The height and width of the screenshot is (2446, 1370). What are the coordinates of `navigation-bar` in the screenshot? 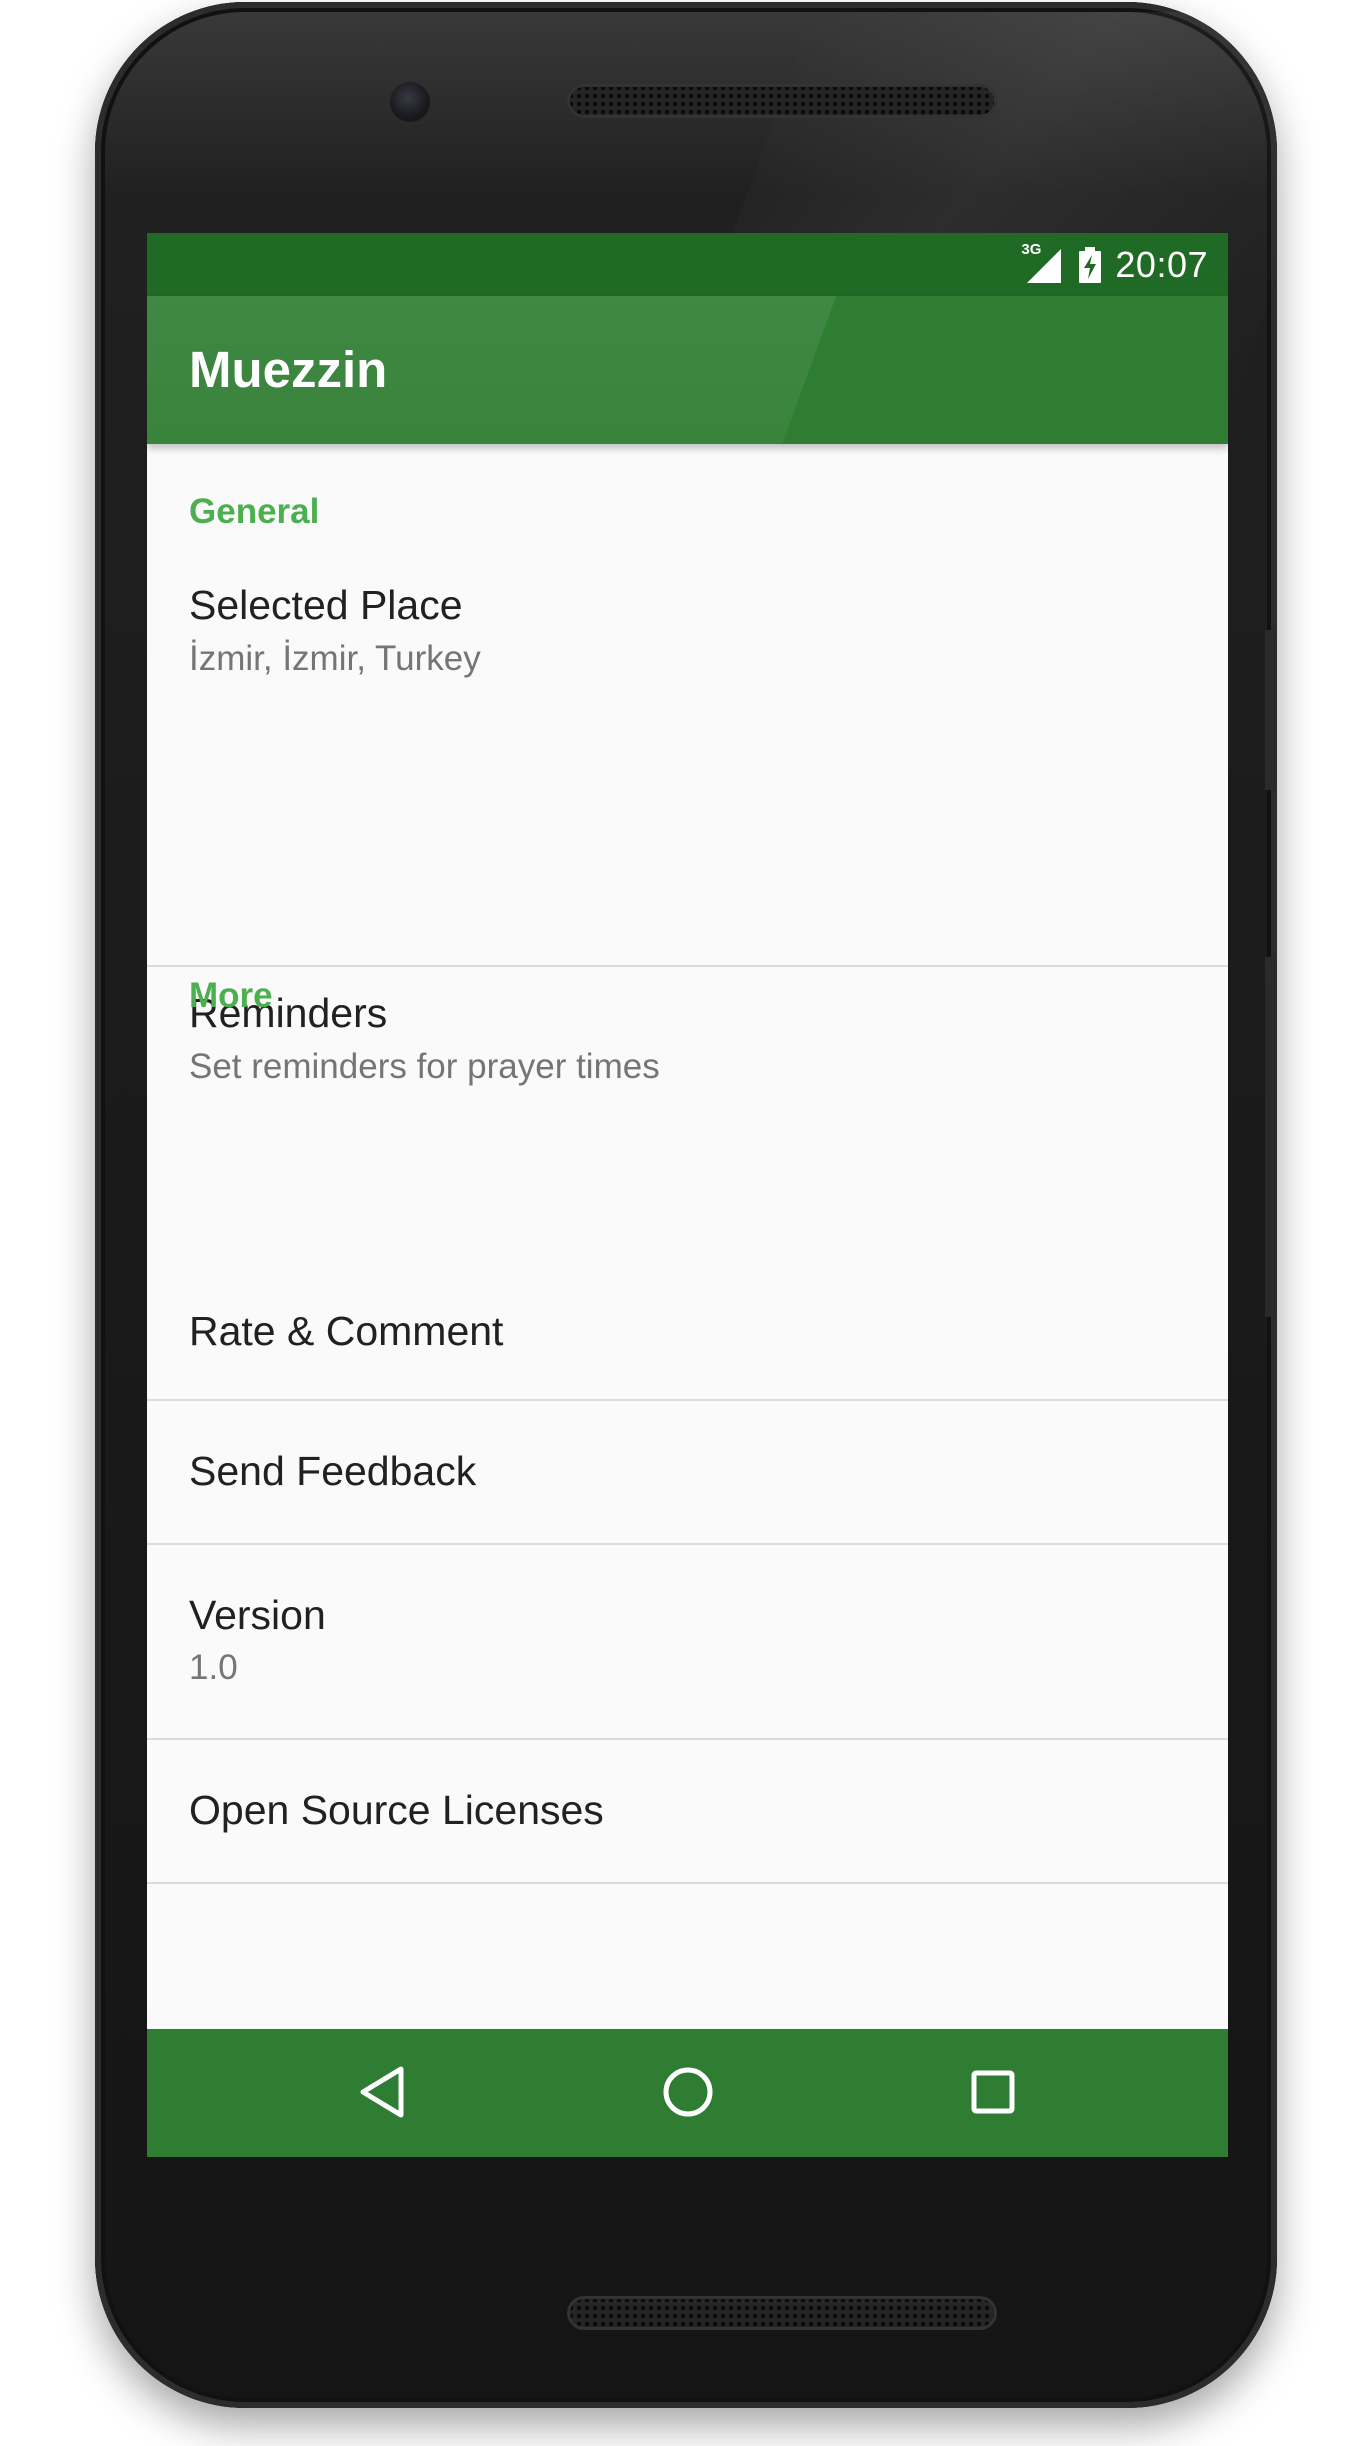 It's located at (687, 2093).